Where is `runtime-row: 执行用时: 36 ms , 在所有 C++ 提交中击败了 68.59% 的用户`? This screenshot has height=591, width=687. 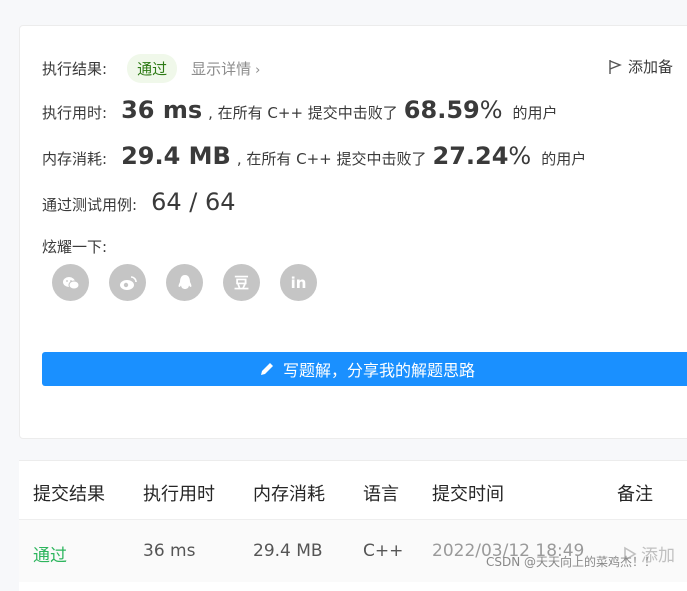 runtime-row: 执行用时: 36 ms , 在所有 C++ 提交中击败了 68.59% 的用户 is located at coordinates (300, 110).